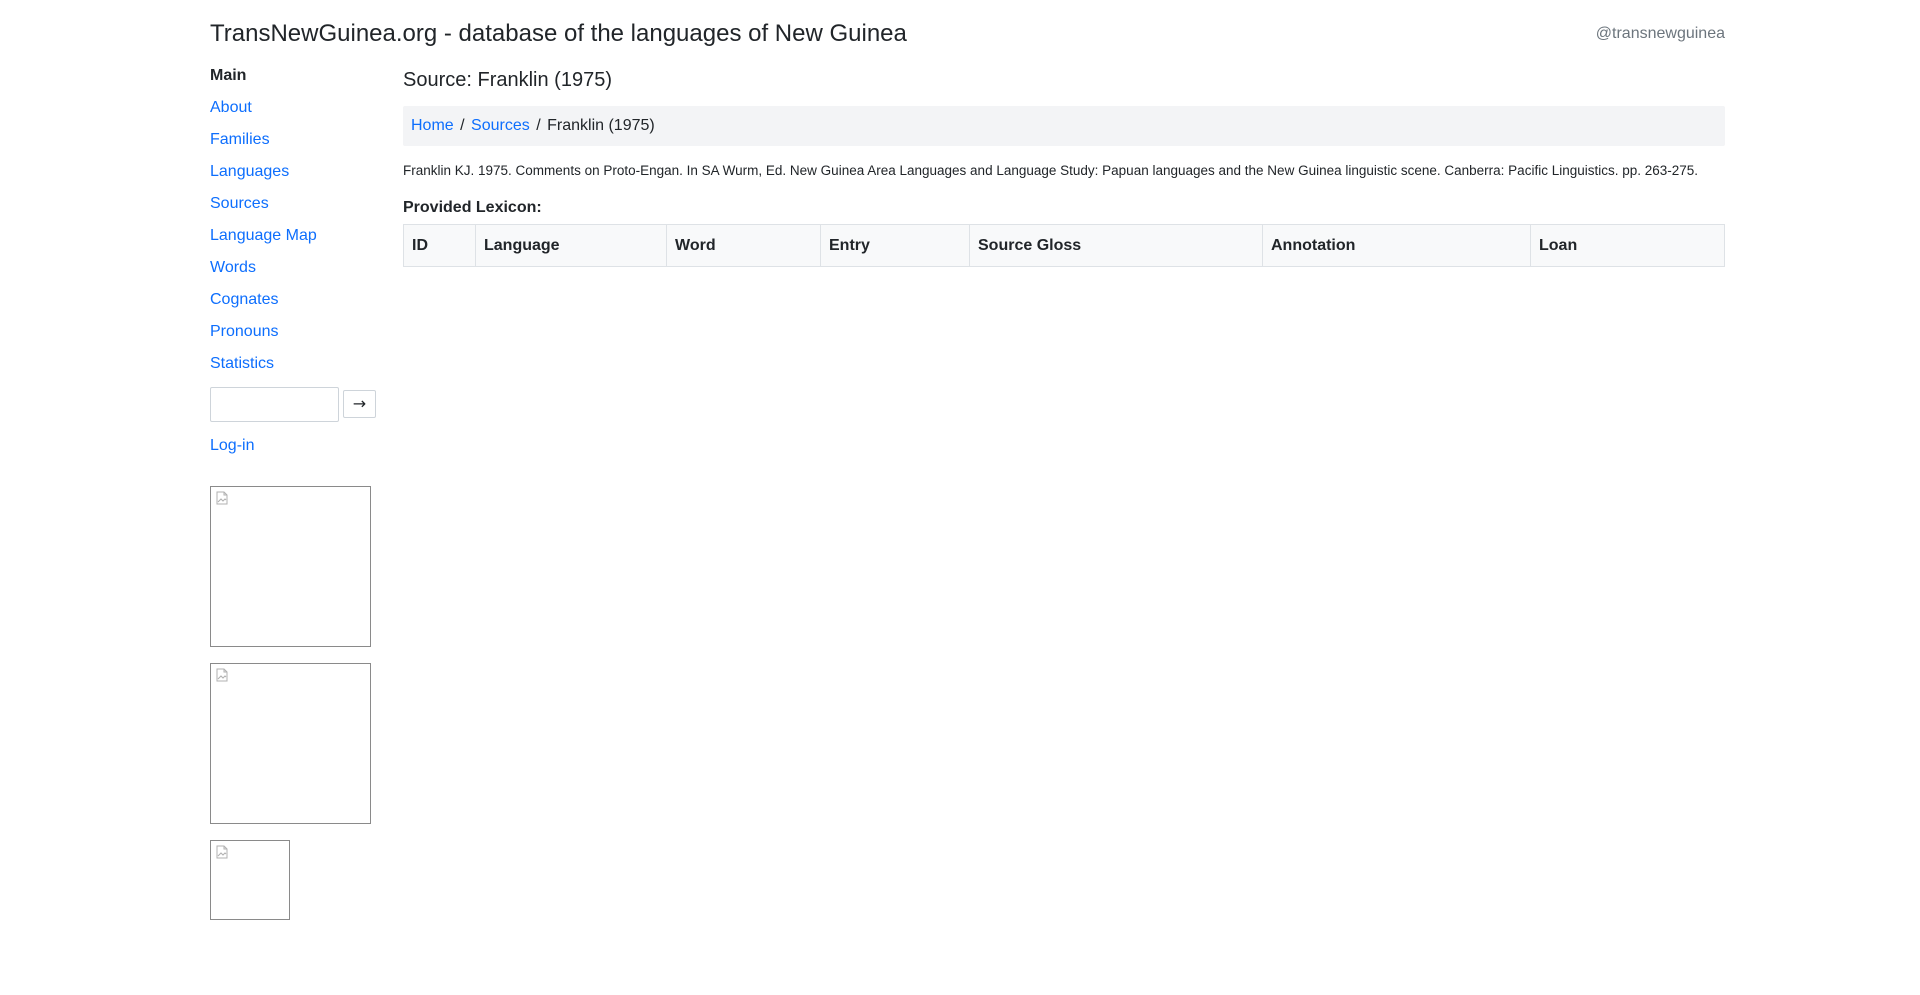 This screenshot has width=1920, height=995. I want to click on page-title: Source: Franklin (1975), so click(507, 80).